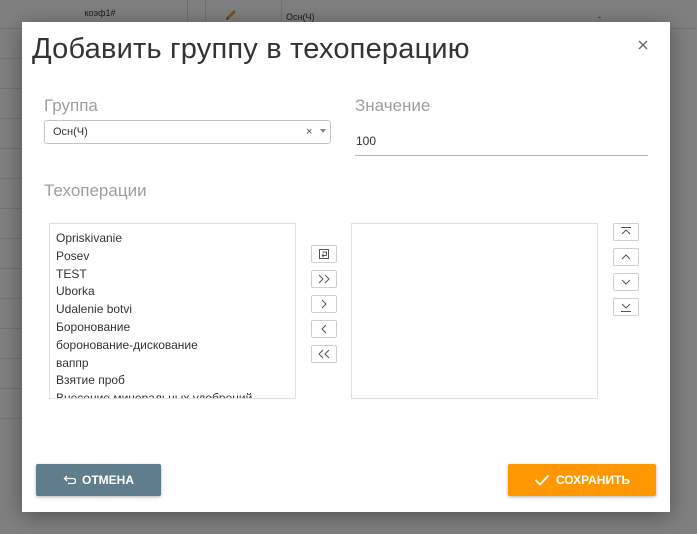 Image resolution: width=697 pixels, height=534 pixels. Describe the element at coordinates (187, 132) in the screenshot. I see `group-select: Осн(Ч) ×` at that location.